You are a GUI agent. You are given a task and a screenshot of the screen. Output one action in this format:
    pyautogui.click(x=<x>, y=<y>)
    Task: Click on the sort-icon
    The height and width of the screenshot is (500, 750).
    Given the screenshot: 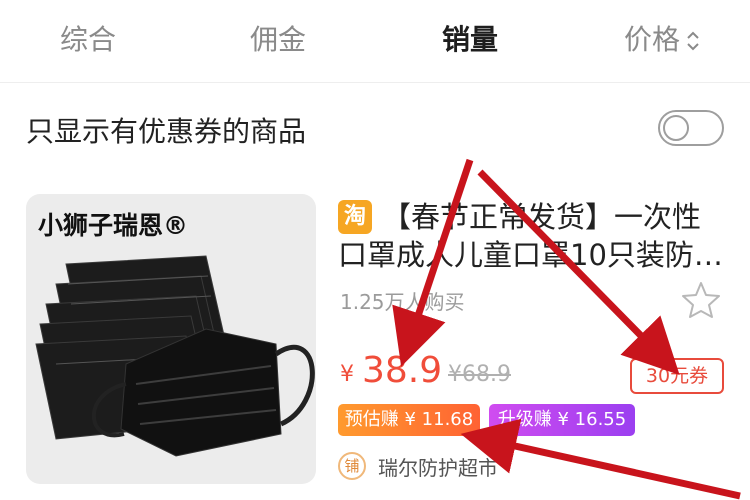 What is the action you would take?
    pyautogui.click(x=693, y=41)
    